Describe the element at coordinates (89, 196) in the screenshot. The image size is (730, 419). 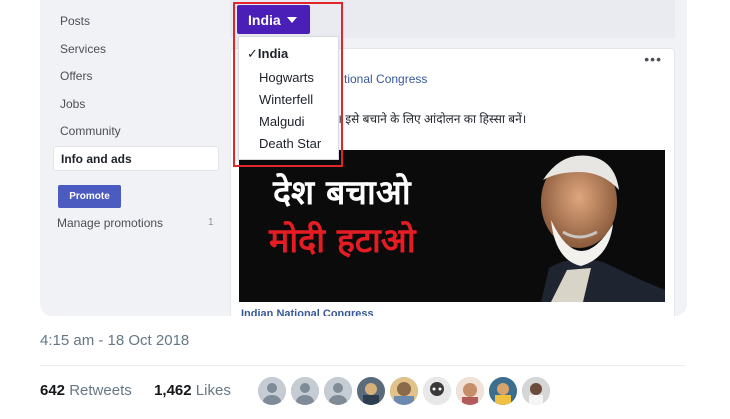
I see `promote-button: Promote` at that location.